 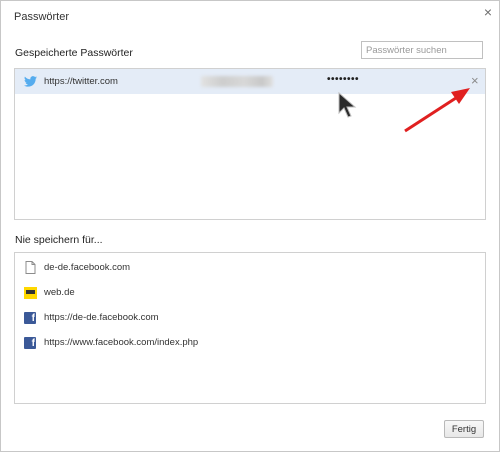 What do you see at coordinates (42, 17) in the screenshot?
I see `dialog-title: Passwörter` at bounding box center [42, 17].